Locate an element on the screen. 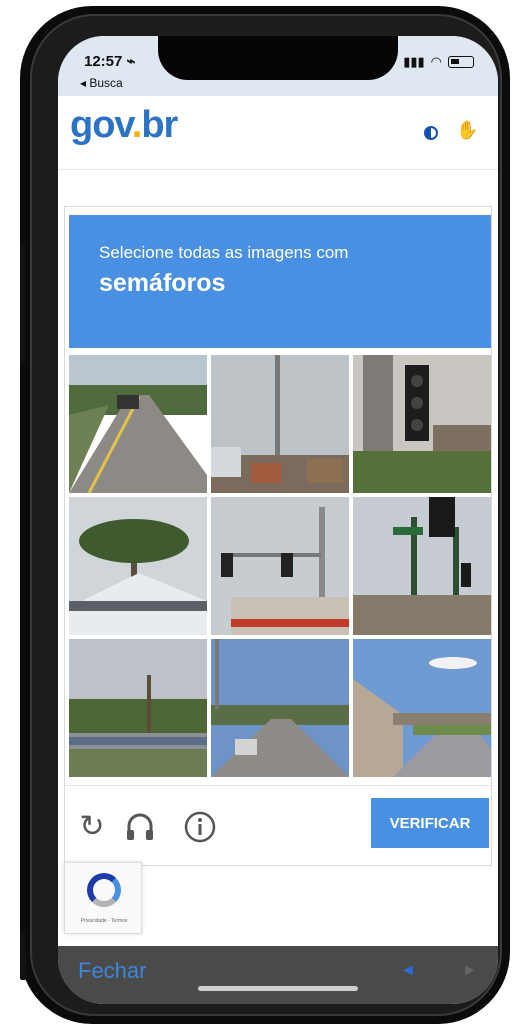 Image resolution: width=513 pixels, height=1028 pixels. browser-bottom-bar: Fechar ◄ ► is located at coordinates (278, 975).